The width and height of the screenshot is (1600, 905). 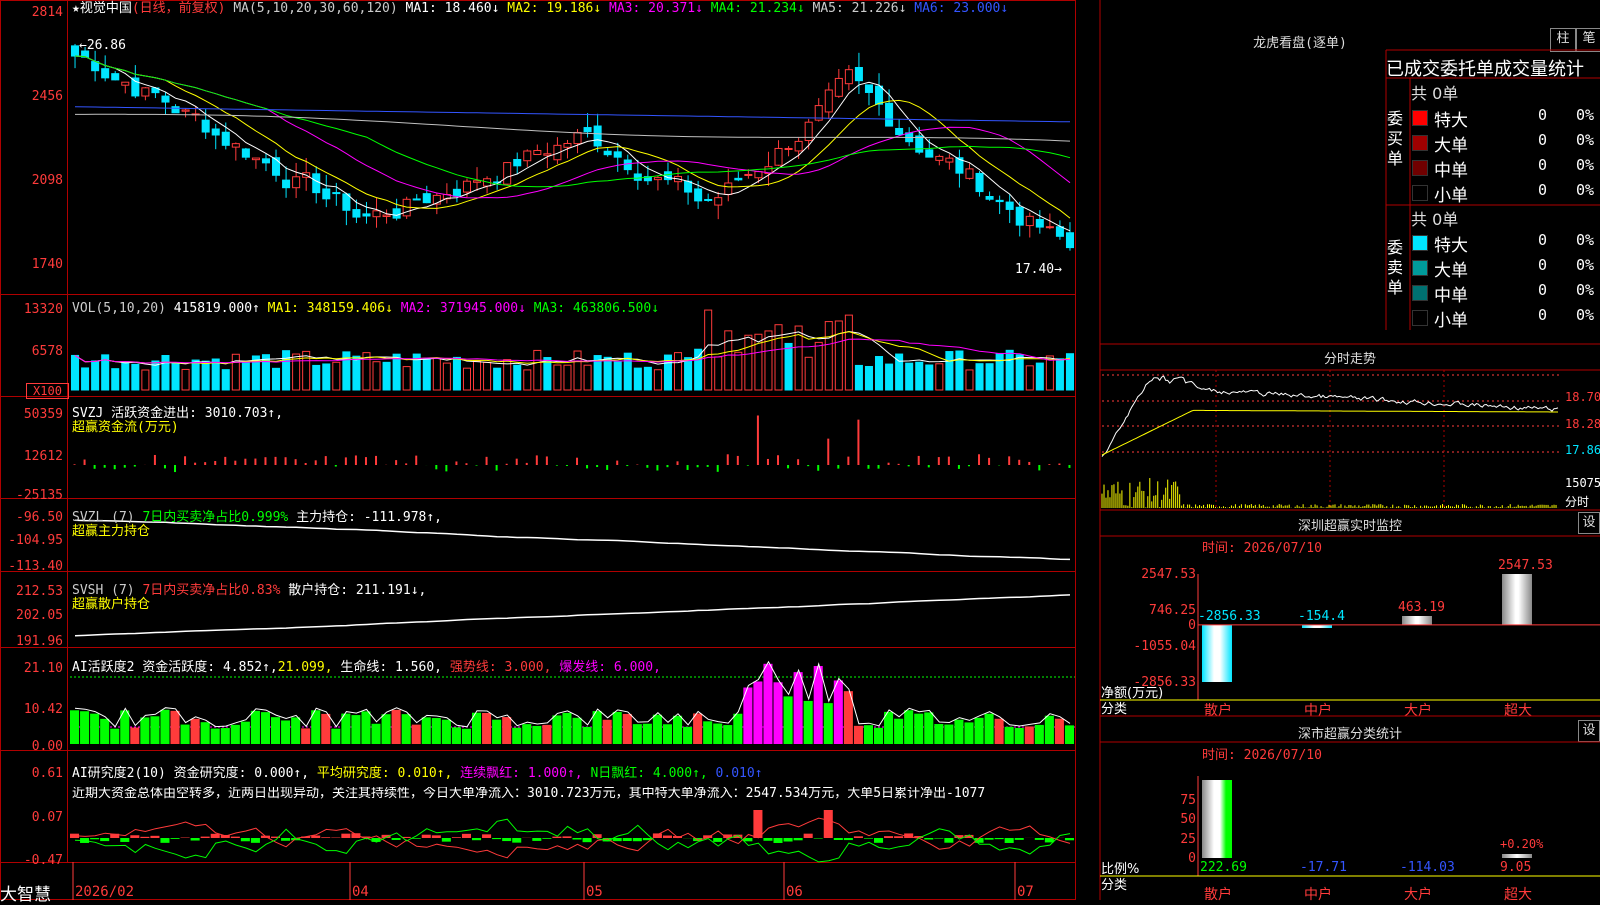 I want to click on buy-side-label: 委买单, so click(x=1396, y=139).